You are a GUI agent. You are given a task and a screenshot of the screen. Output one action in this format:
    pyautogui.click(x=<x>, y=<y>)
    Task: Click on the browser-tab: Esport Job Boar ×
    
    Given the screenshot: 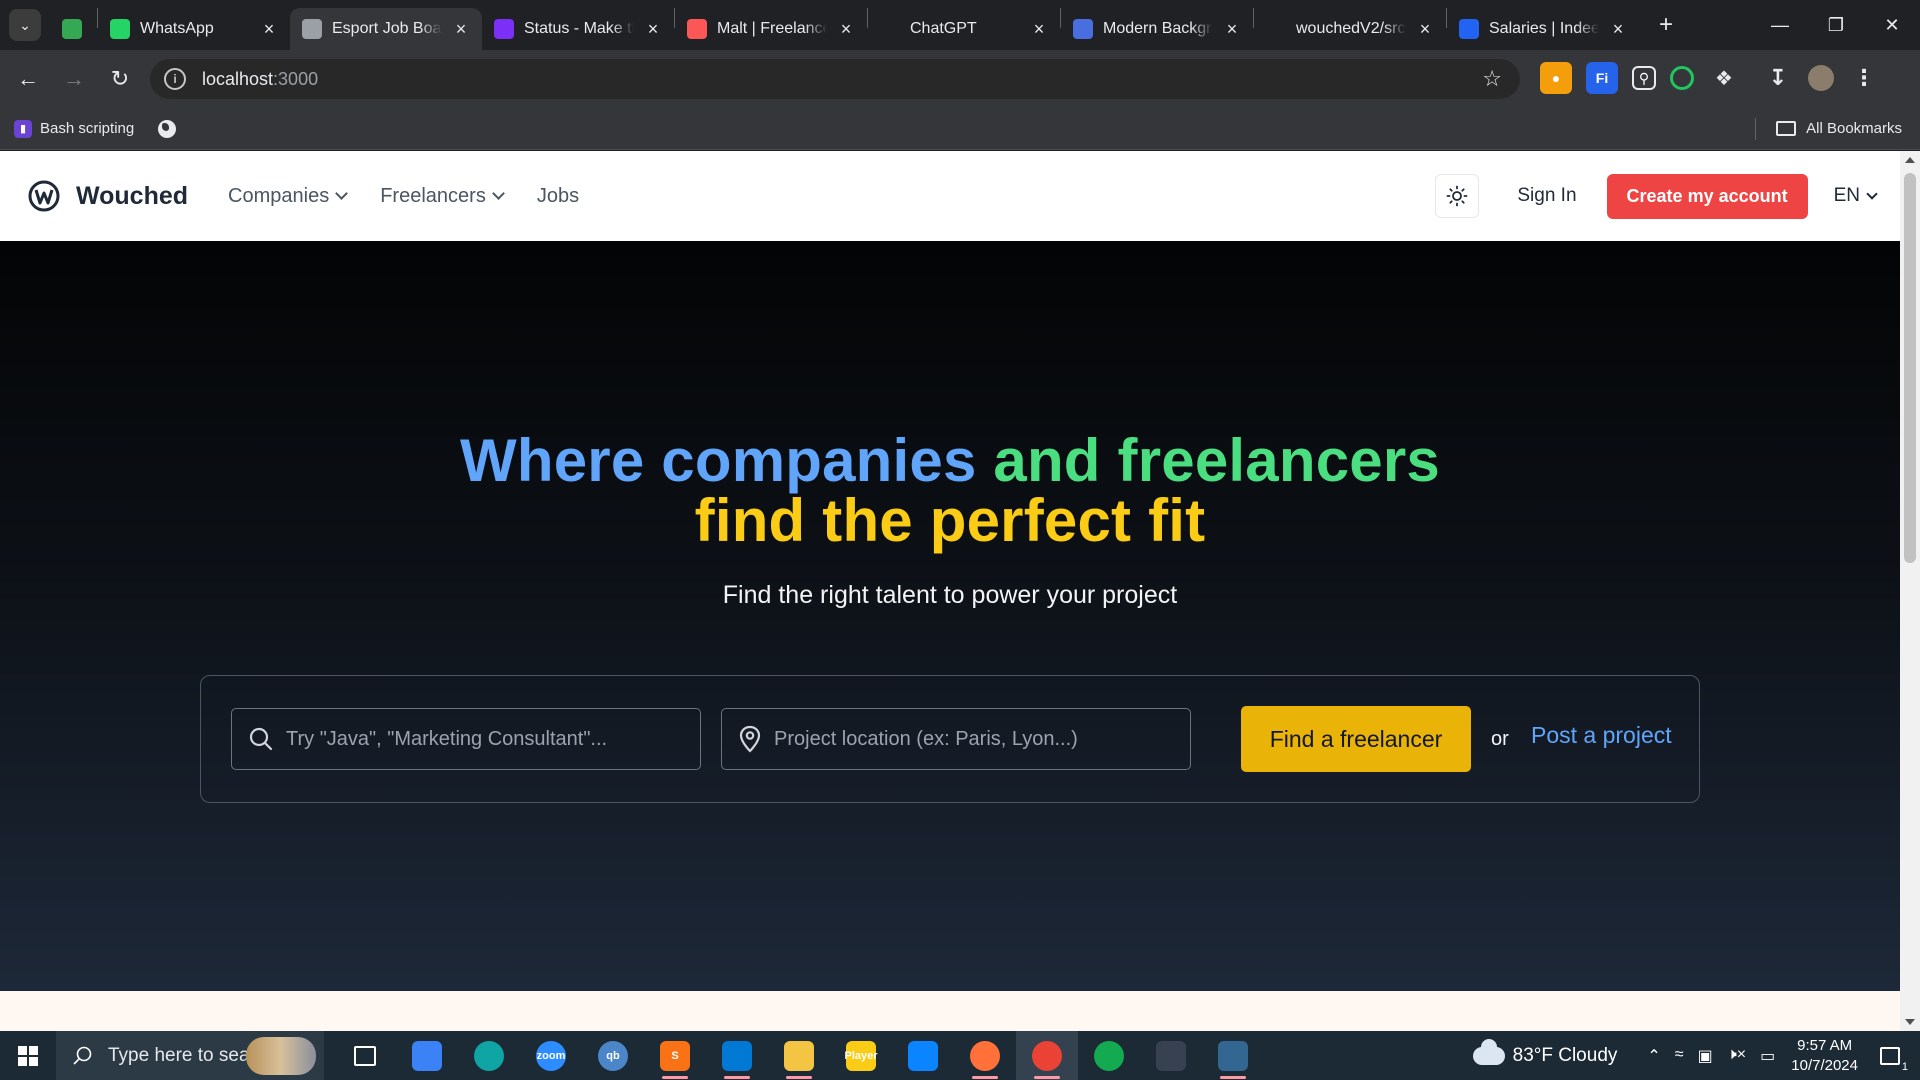 What is the action you would take?
    pyautogui.click(x=386, y=29)
    